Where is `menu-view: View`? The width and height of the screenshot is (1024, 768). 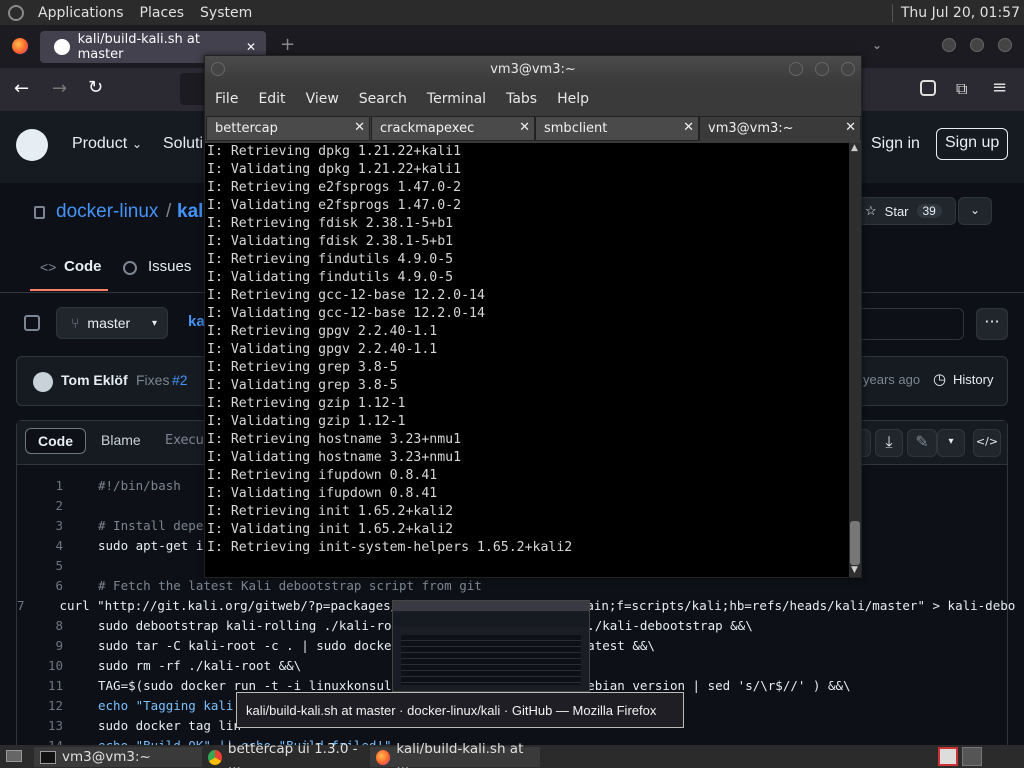
menu-view: View is located at coordinates (322, 99).